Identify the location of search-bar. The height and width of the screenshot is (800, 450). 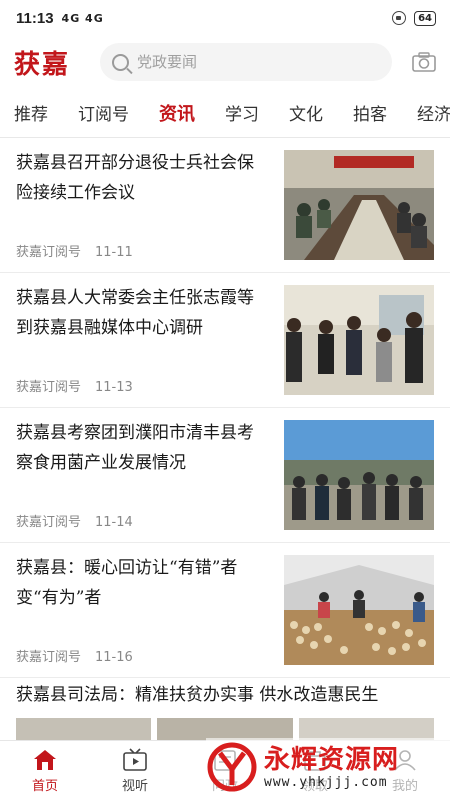
(246, 62).